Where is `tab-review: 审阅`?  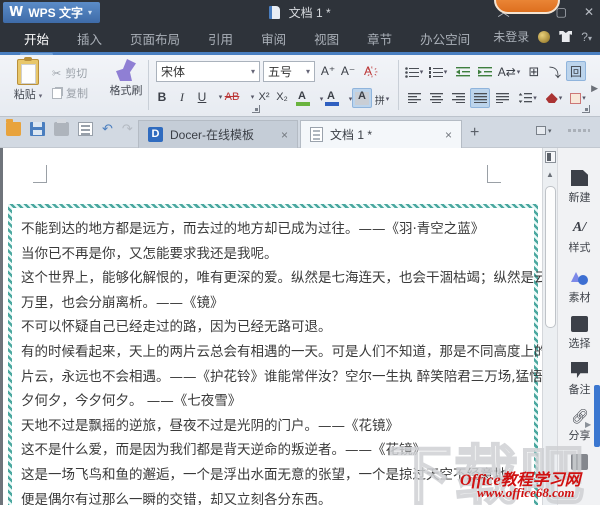 tab-review: 审阅 is located at coordinates (273, 39).